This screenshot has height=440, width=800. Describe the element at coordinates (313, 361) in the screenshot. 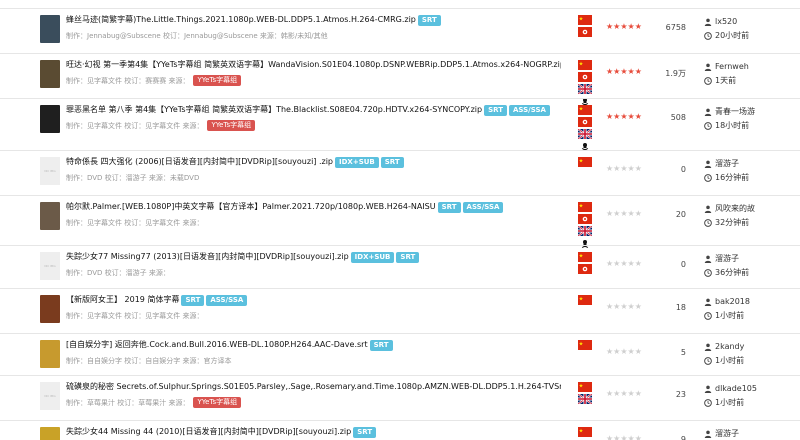

I see `meta-line: 制作：自自娱分字 校订：自自娱分字 来源：官方译本` at that location.